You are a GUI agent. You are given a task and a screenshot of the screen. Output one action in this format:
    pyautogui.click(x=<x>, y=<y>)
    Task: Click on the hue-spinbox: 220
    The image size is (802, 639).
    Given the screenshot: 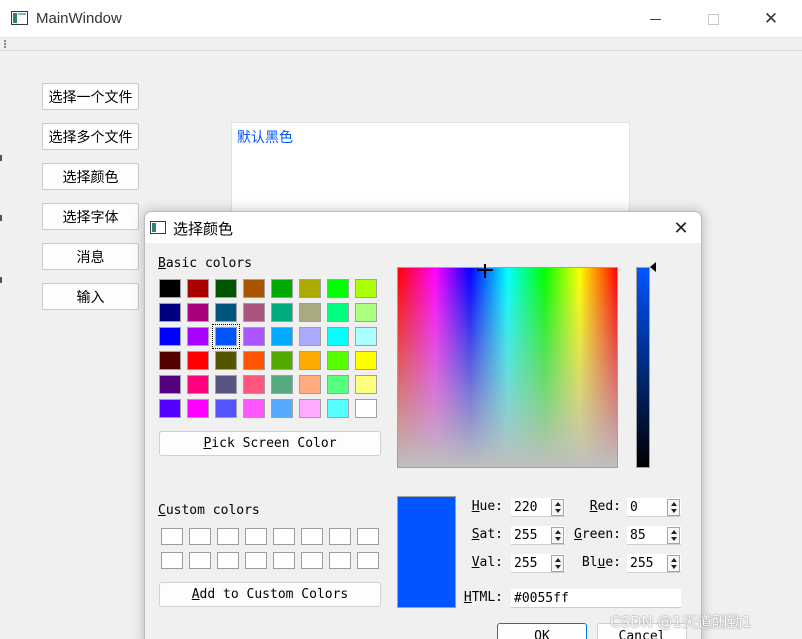 What is the action you would take?
    pyautogui.click(x=538, y=507)
    